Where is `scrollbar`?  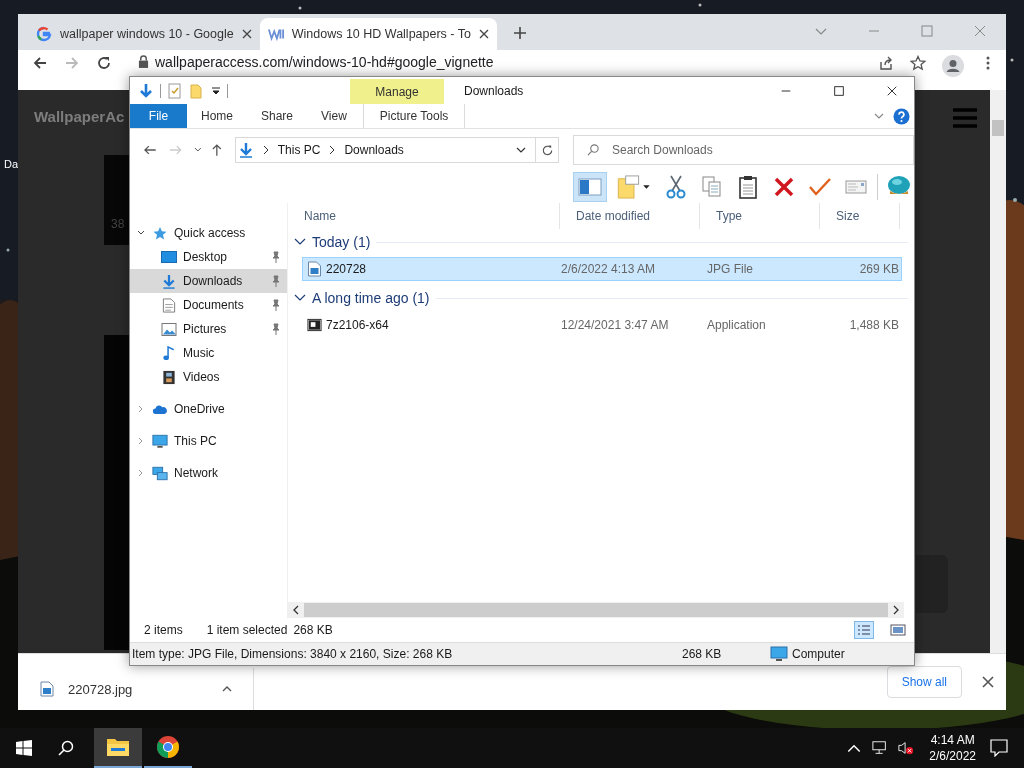 scrollbar is located at coordinates (998, 371).